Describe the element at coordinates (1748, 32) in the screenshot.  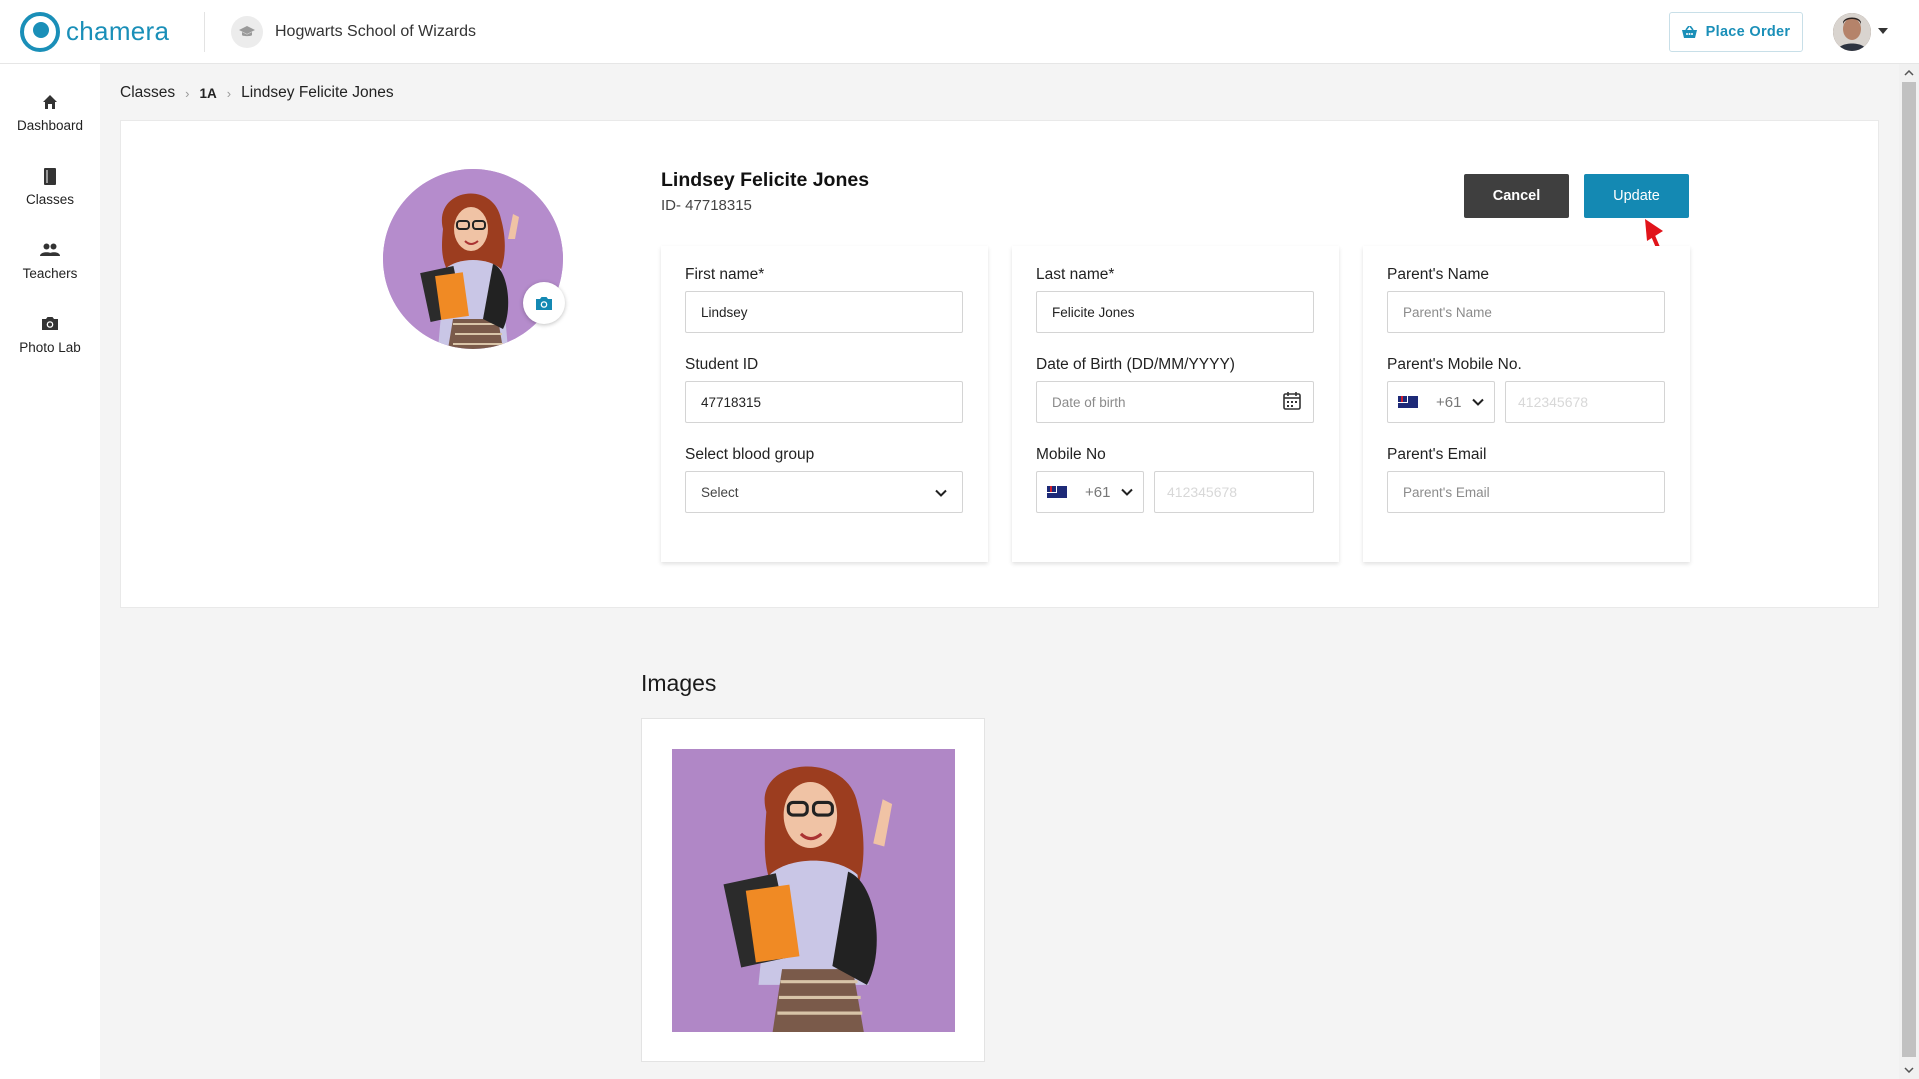
I see `place-order-label: Place Order` at that location.